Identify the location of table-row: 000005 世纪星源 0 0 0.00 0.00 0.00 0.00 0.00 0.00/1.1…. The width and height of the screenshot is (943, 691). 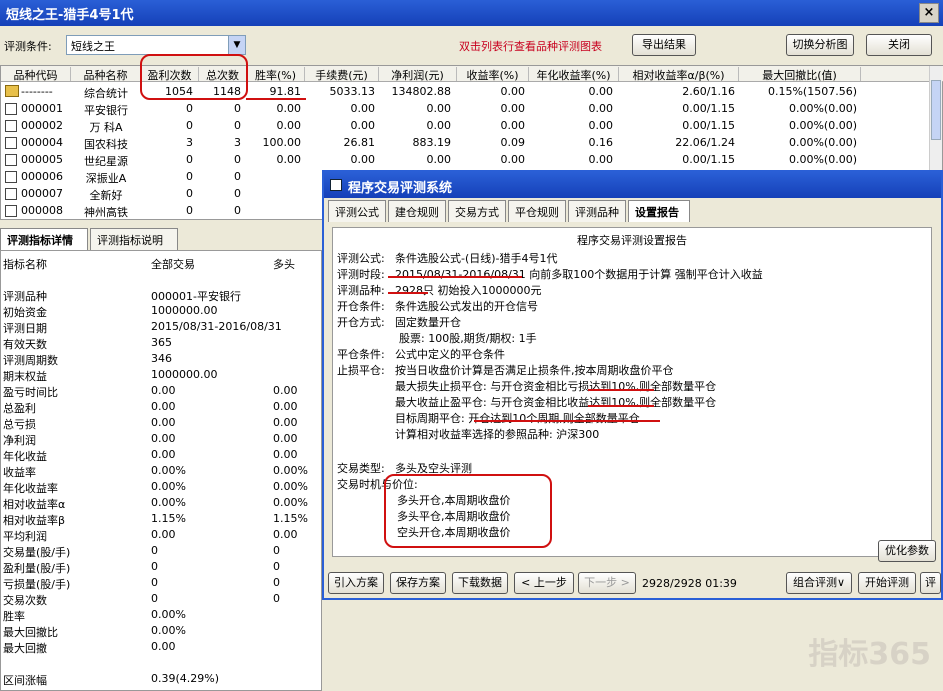
(466, 159).